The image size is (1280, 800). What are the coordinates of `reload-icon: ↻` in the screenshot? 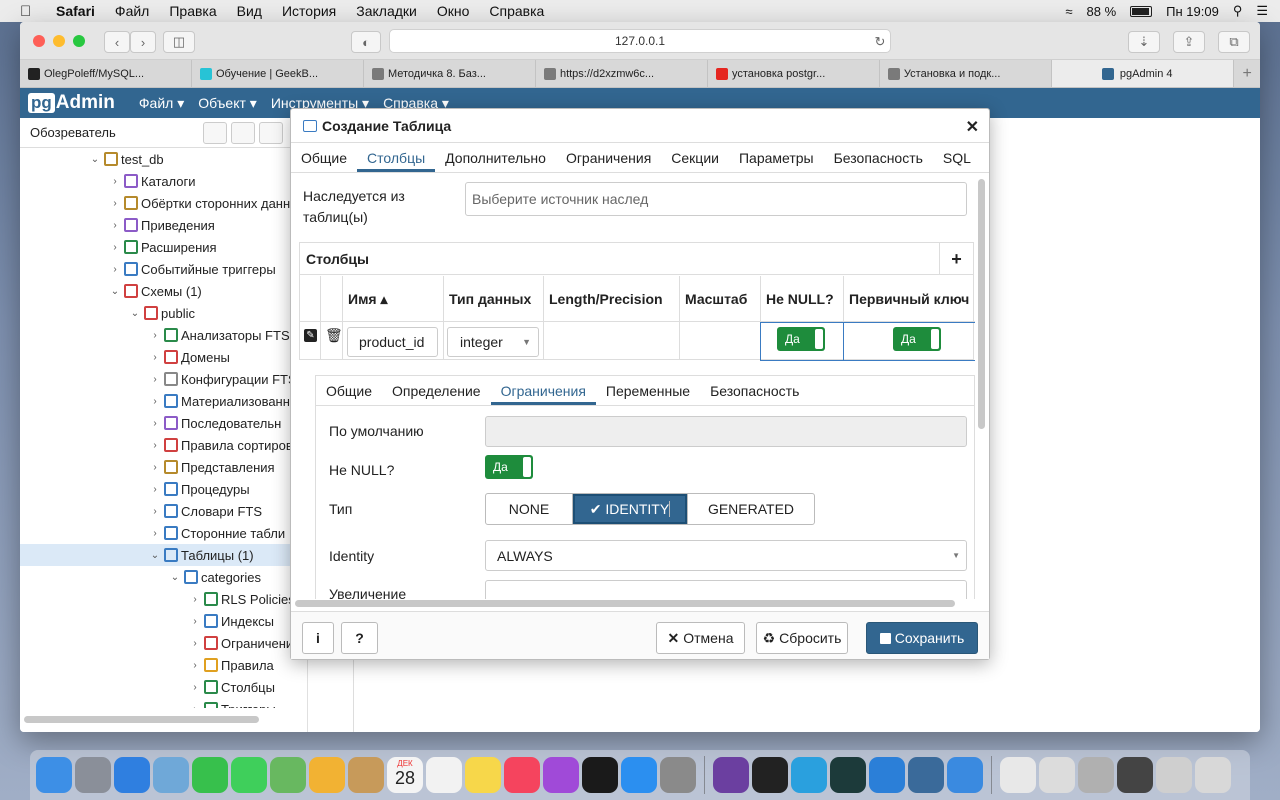 It's located at (880, 42).